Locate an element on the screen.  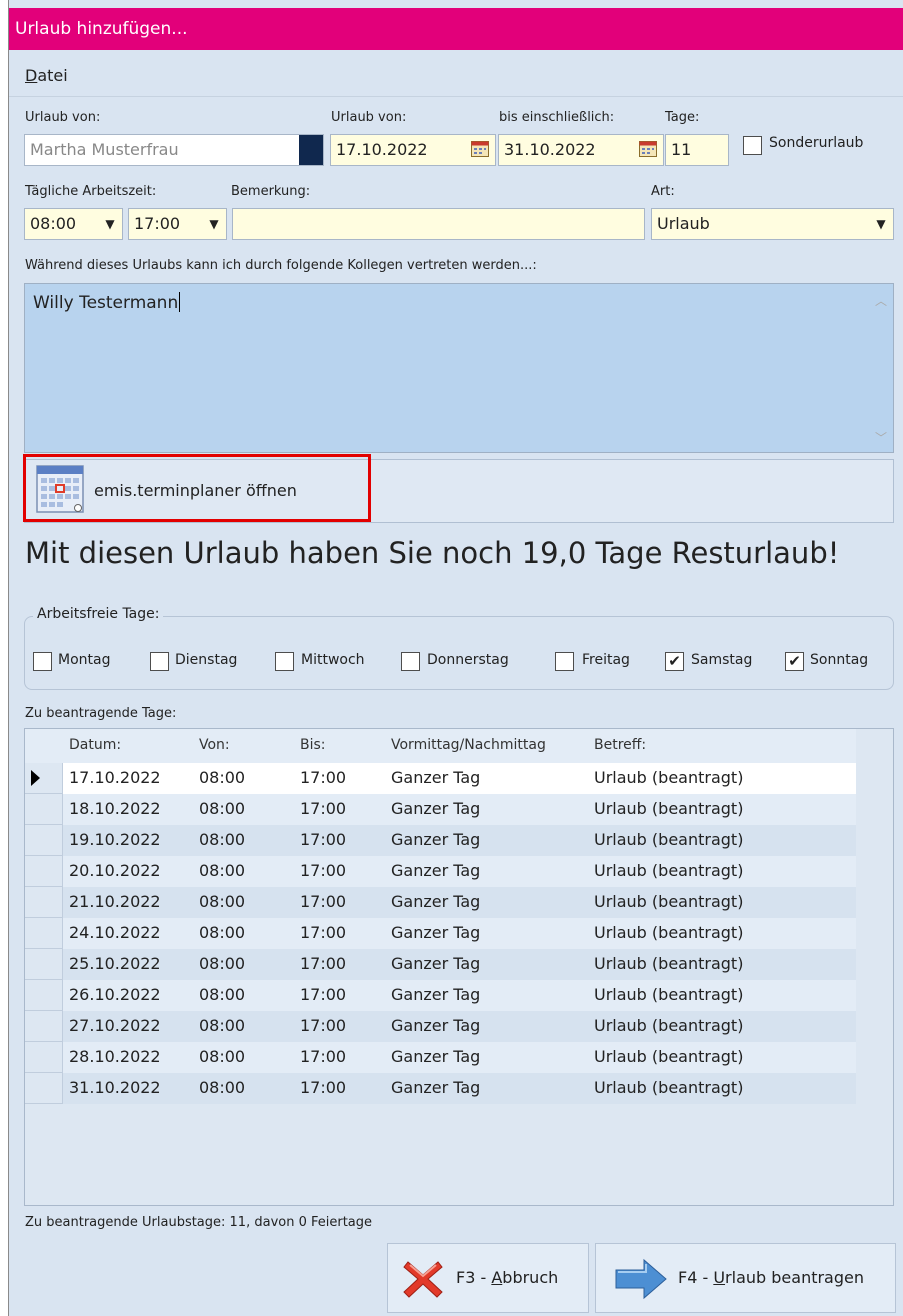
zeit-von-select: 08:00 ▼ is located at coordinates (73, 224).